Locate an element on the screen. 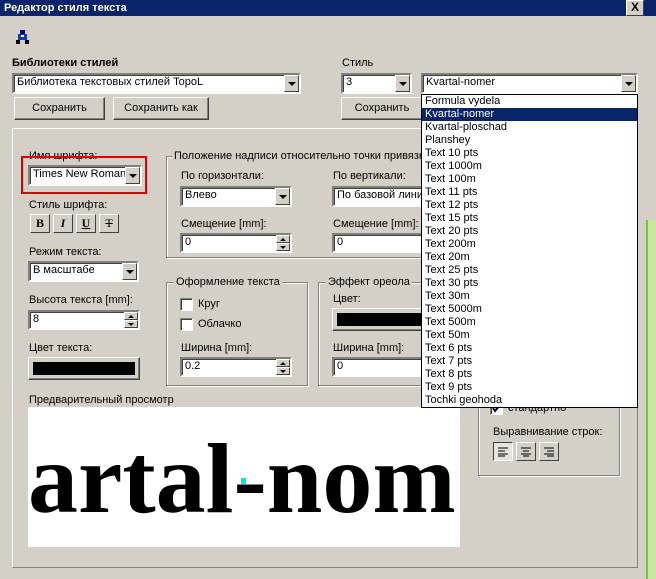  align-right-icon is located at coordinates (549, 452).